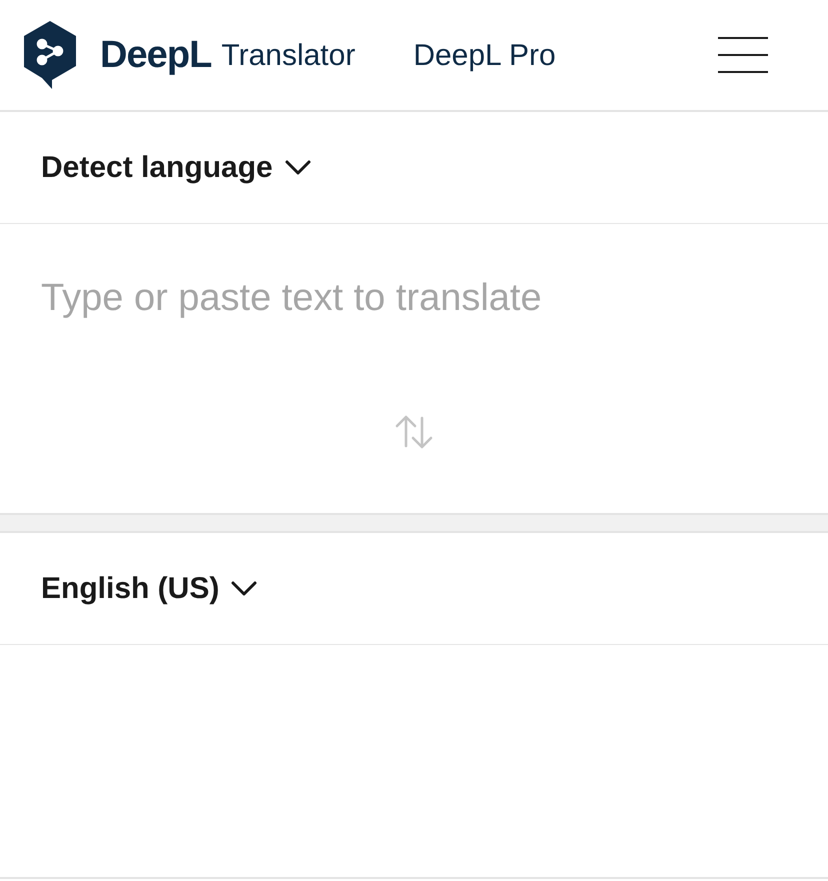 The width and height of the screenshot is (828, 881). What do you see at coordinates (149, 588) in the screenshot?
I see `target-language-select: English (US)` at bounding box center [149, 588].